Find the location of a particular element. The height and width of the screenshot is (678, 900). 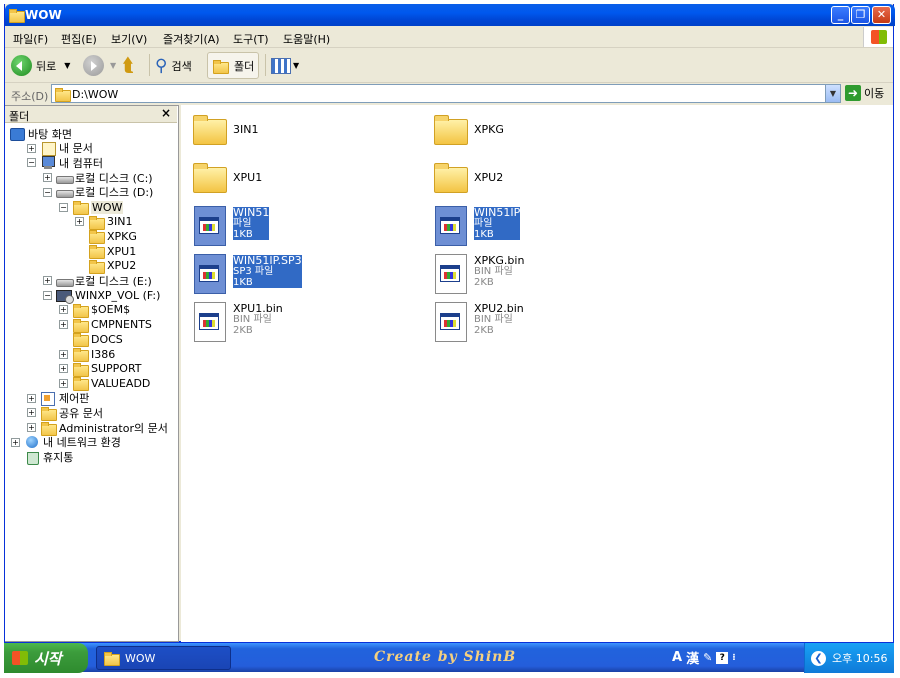

menu-file: 파일(F) is located at coordinates (30, 39).